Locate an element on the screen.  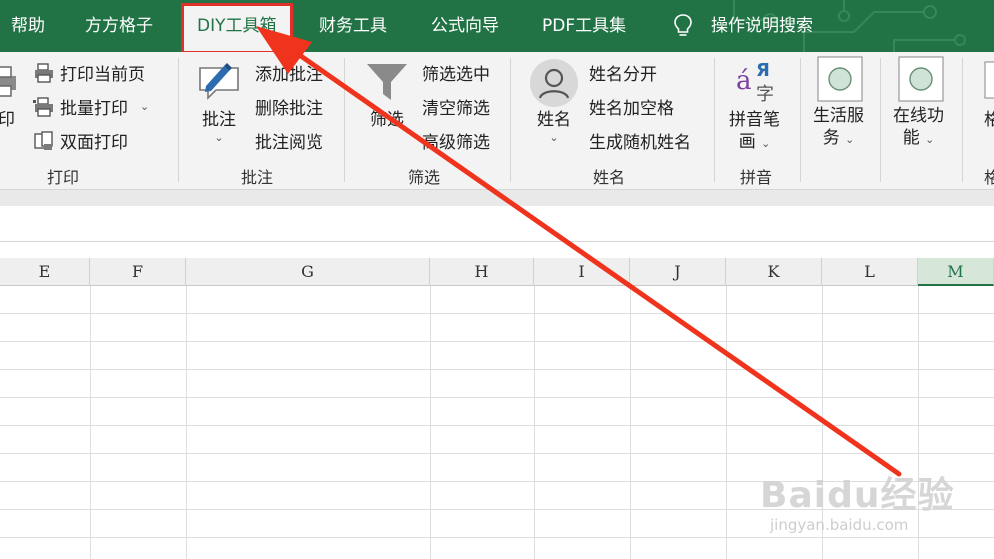
column-header-e: E is located at coordinates (45, 272).